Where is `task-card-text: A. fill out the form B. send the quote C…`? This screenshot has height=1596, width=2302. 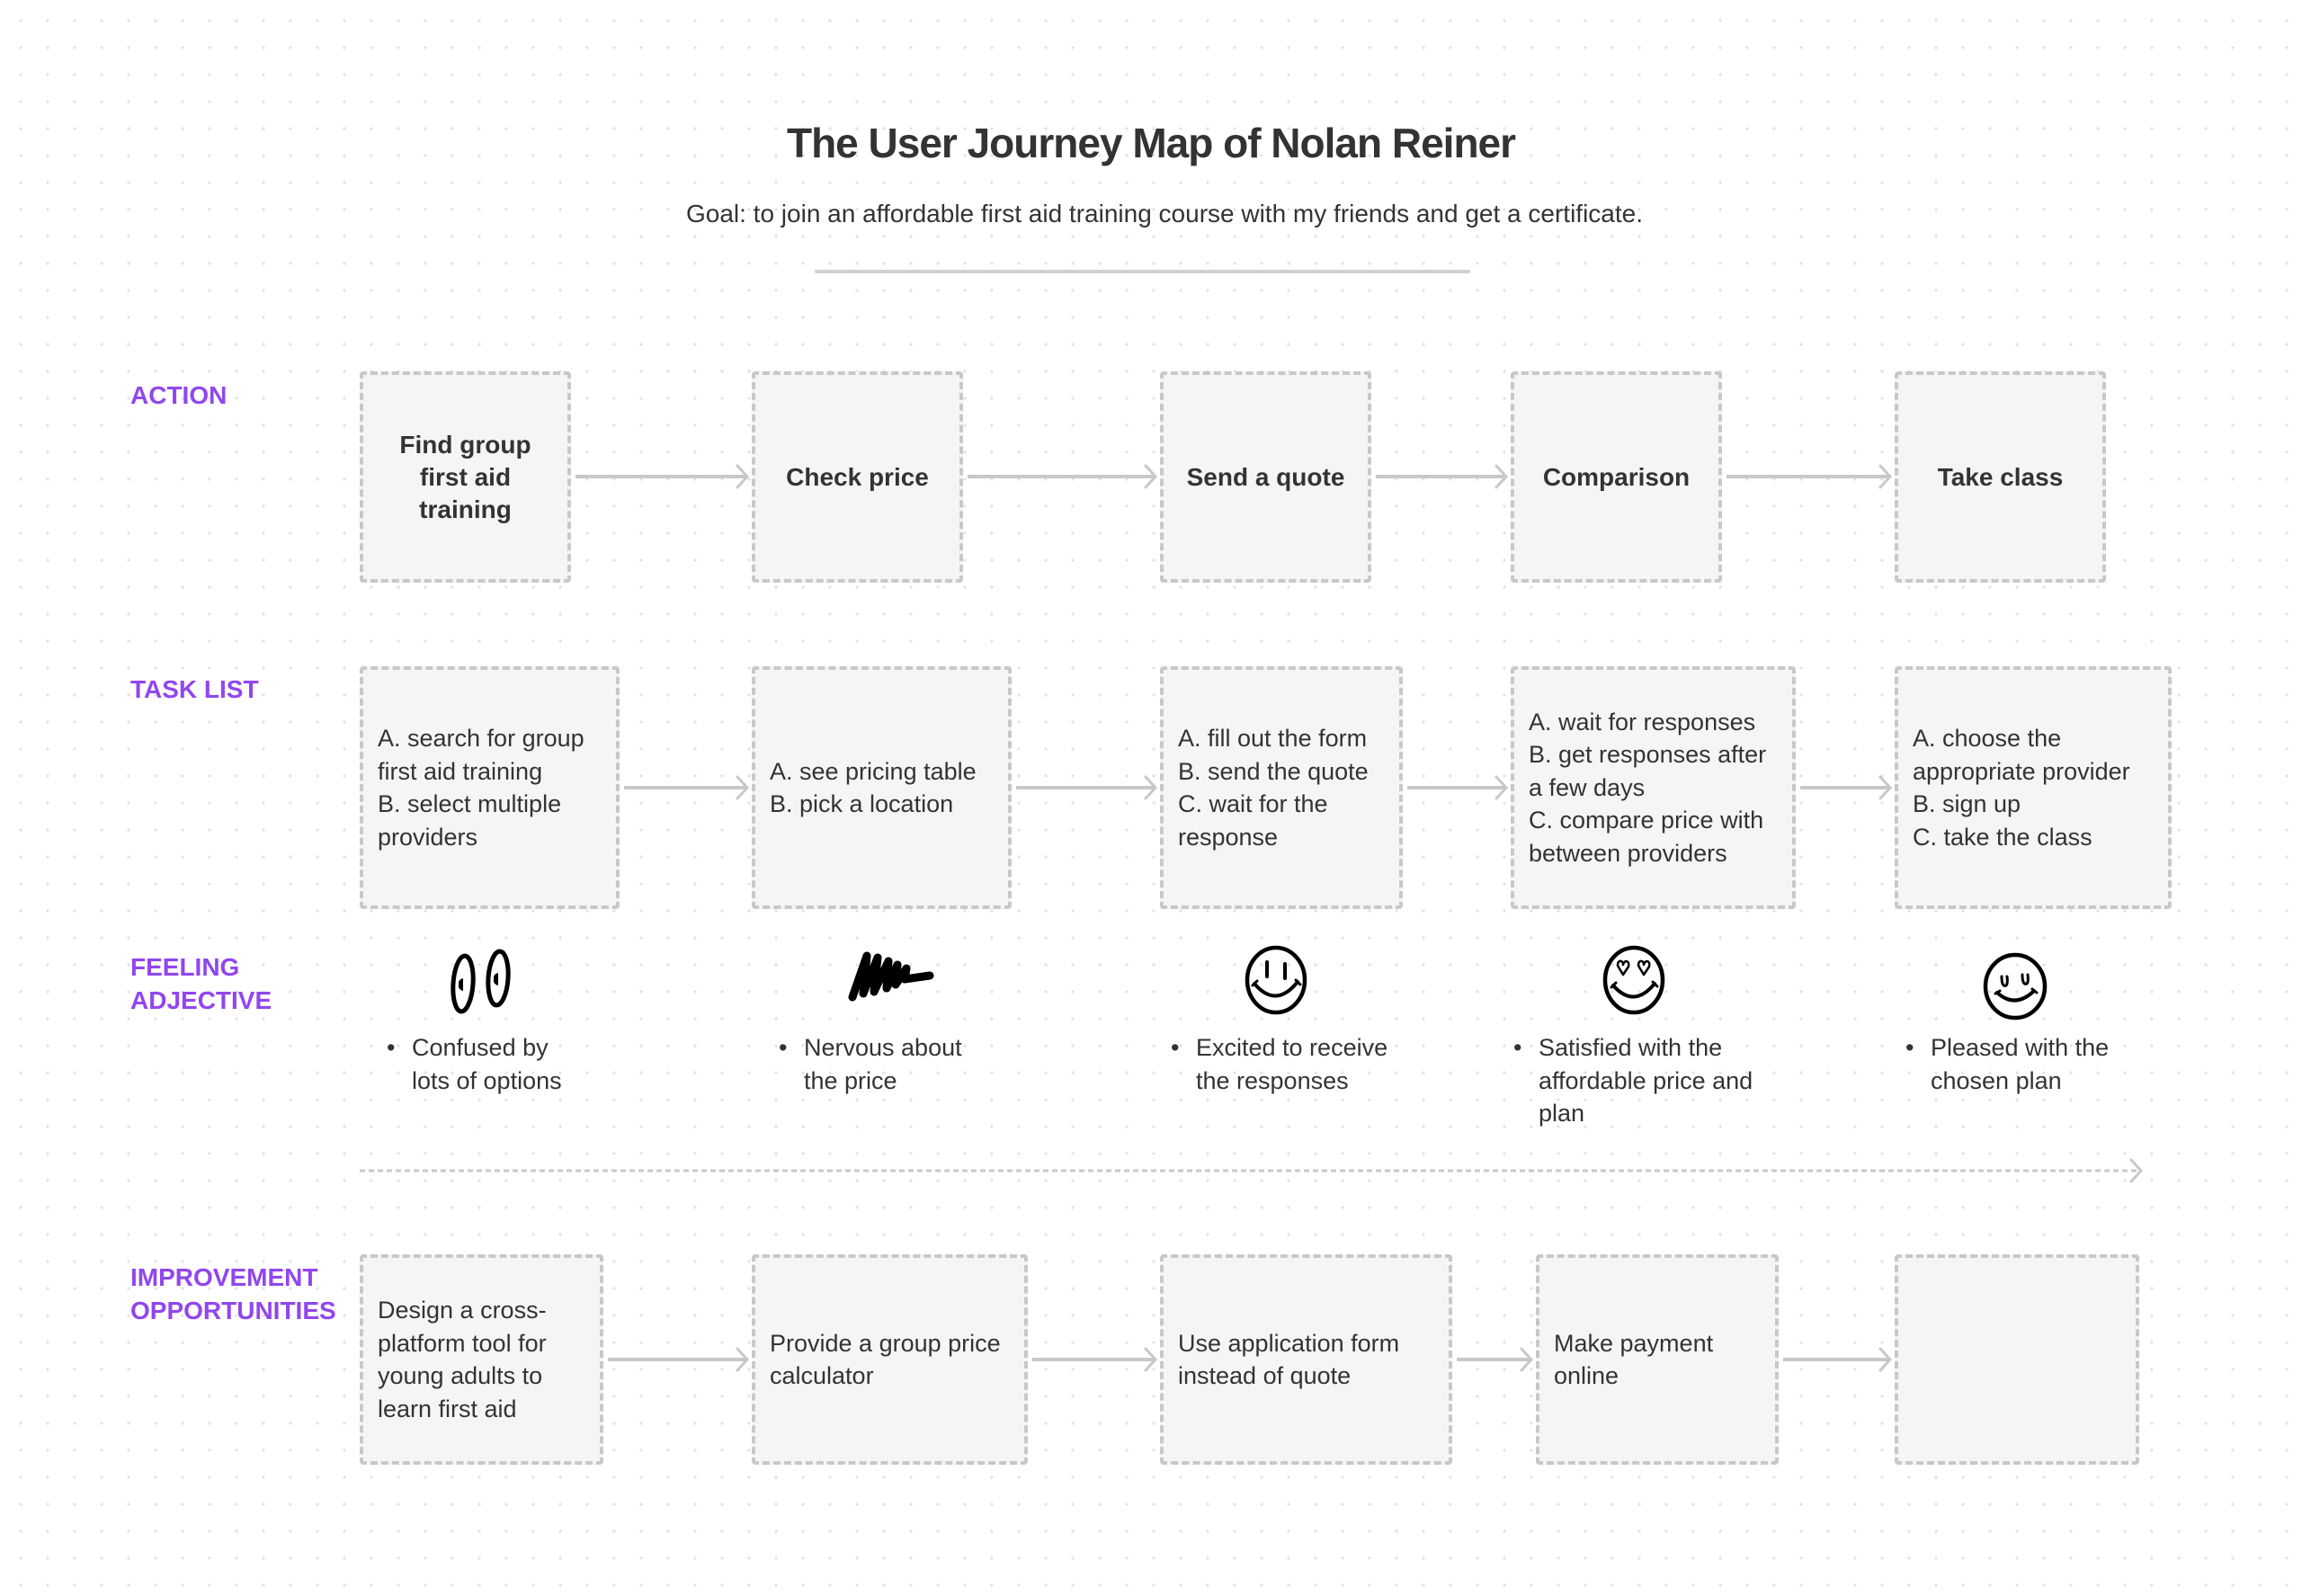 task-card-text: A. fill out the form B. send the quote C… is located at coordinates (1273, 788).